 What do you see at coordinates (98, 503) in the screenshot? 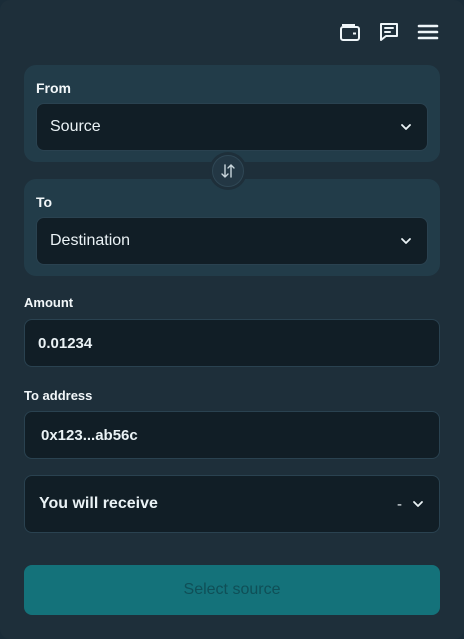
I see `receive-label: You will receive` at bounding box center [98, 503].